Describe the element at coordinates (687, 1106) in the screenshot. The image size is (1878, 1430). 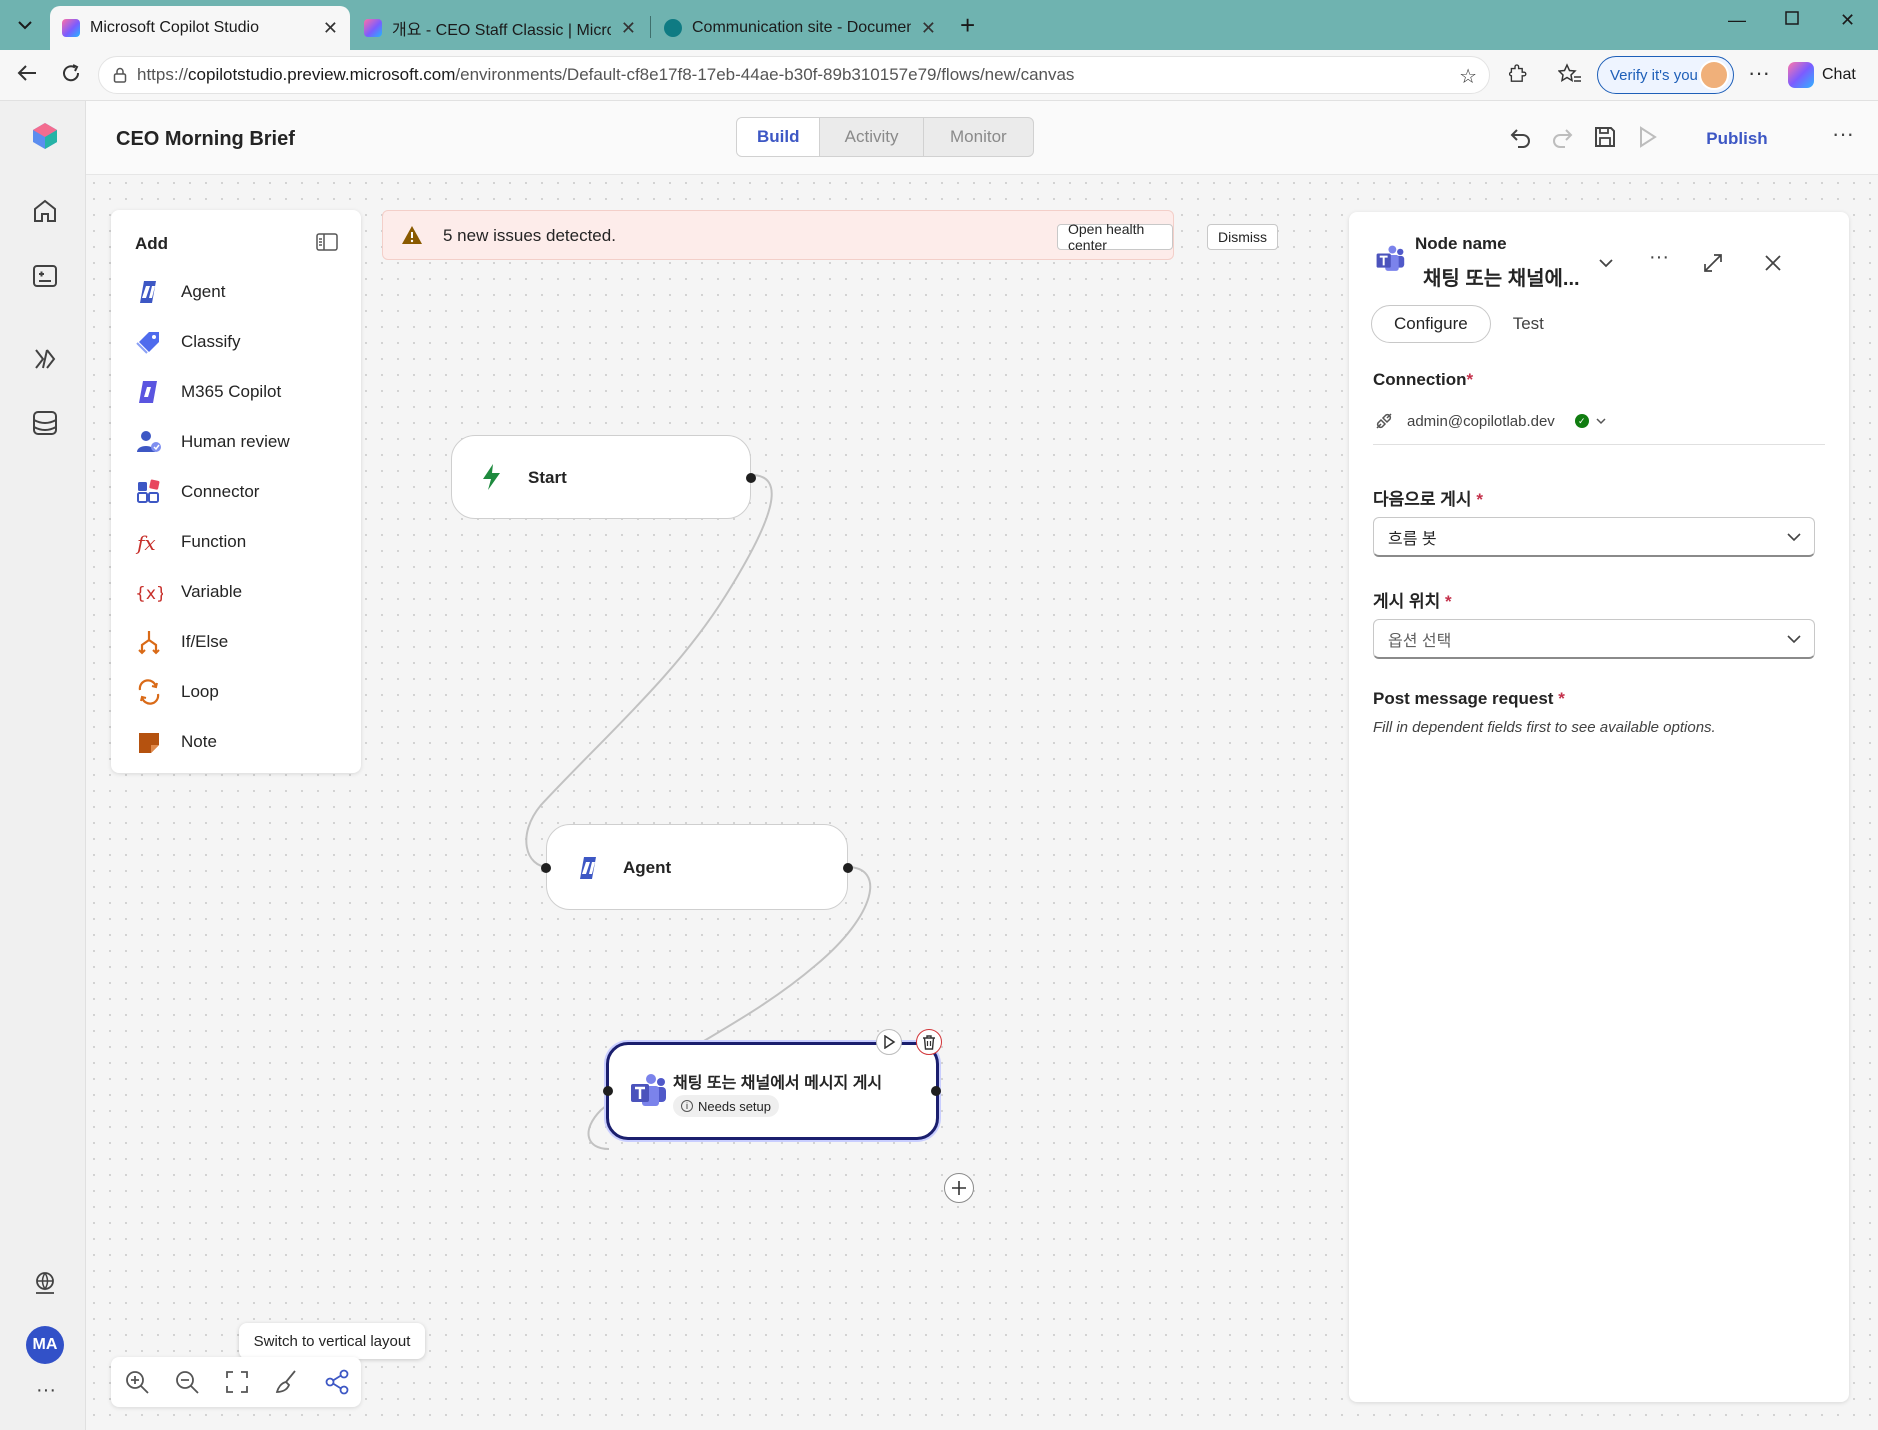
I see `info-icon: i` at that location.